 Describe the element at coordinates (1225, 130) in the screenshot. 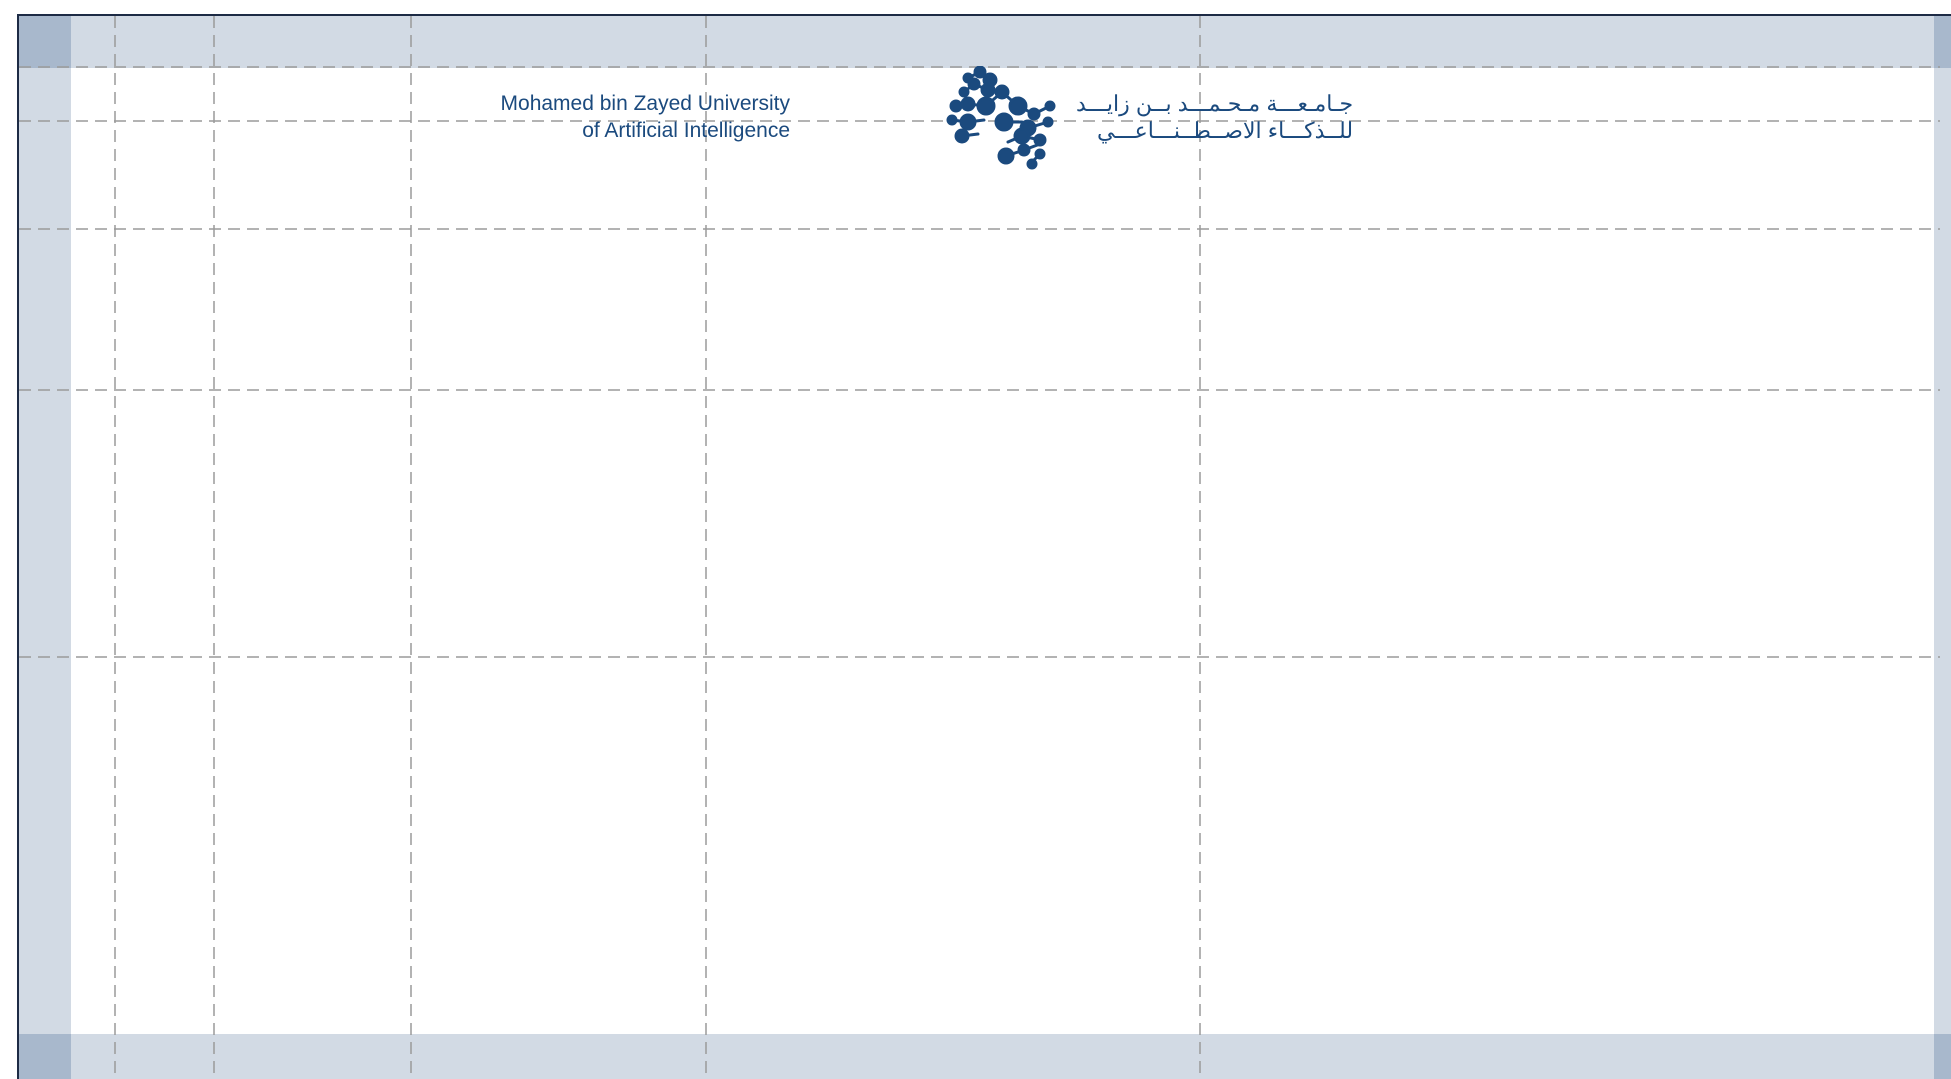

I see `logo-arabic-line-2: للــذكـــاء الاصــطــنـــاعـــي` at that location.